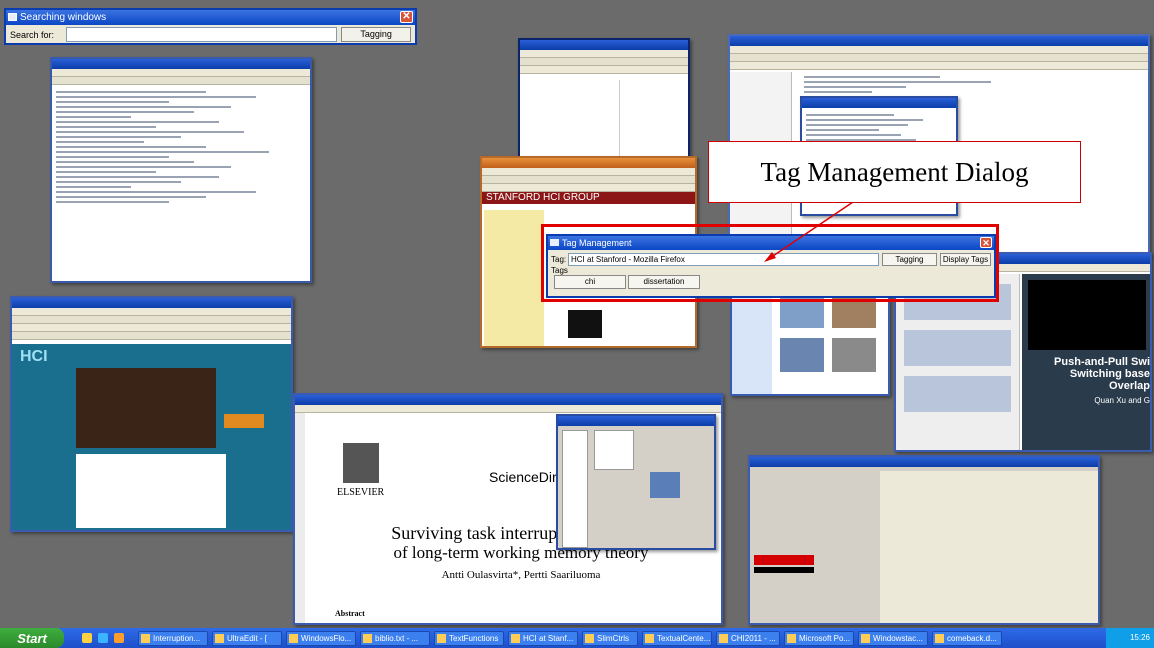 The image size is (1154, 648). I want to click on form-window-thumbnail, so click(924, 540).